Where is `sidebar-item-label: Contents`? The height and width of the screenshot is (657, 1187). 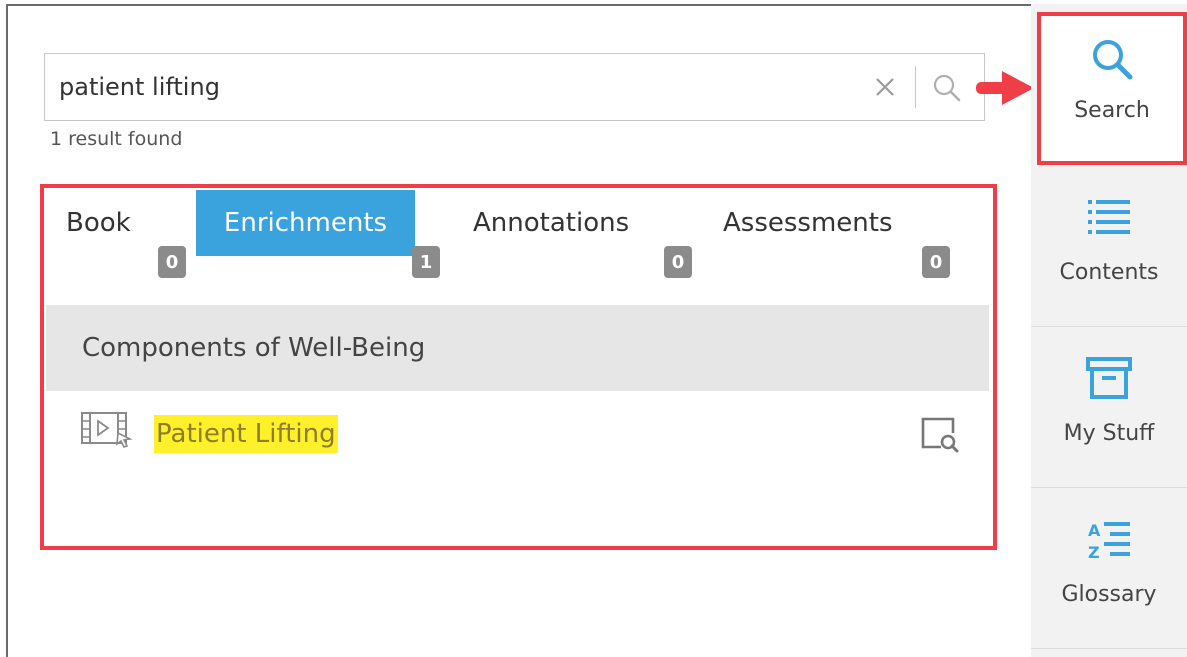
sidebar-item-label: Contents is located at coordinates (1109, 272).